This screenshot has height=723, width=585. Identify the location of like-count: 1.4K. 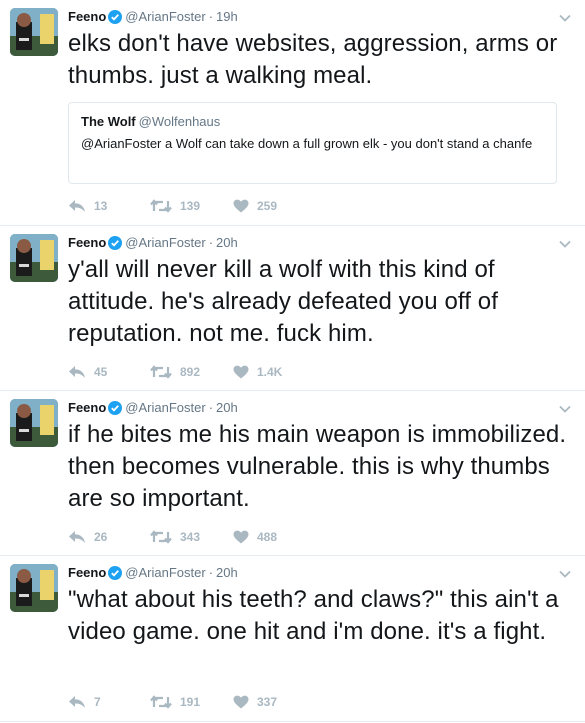
(270, 372).